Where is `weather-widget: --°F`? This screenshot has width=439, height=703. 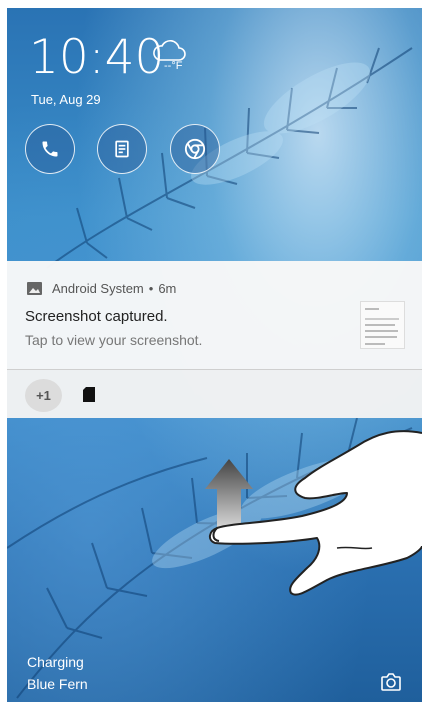 weather-widget: --°F is located at coordinates (172, 58).